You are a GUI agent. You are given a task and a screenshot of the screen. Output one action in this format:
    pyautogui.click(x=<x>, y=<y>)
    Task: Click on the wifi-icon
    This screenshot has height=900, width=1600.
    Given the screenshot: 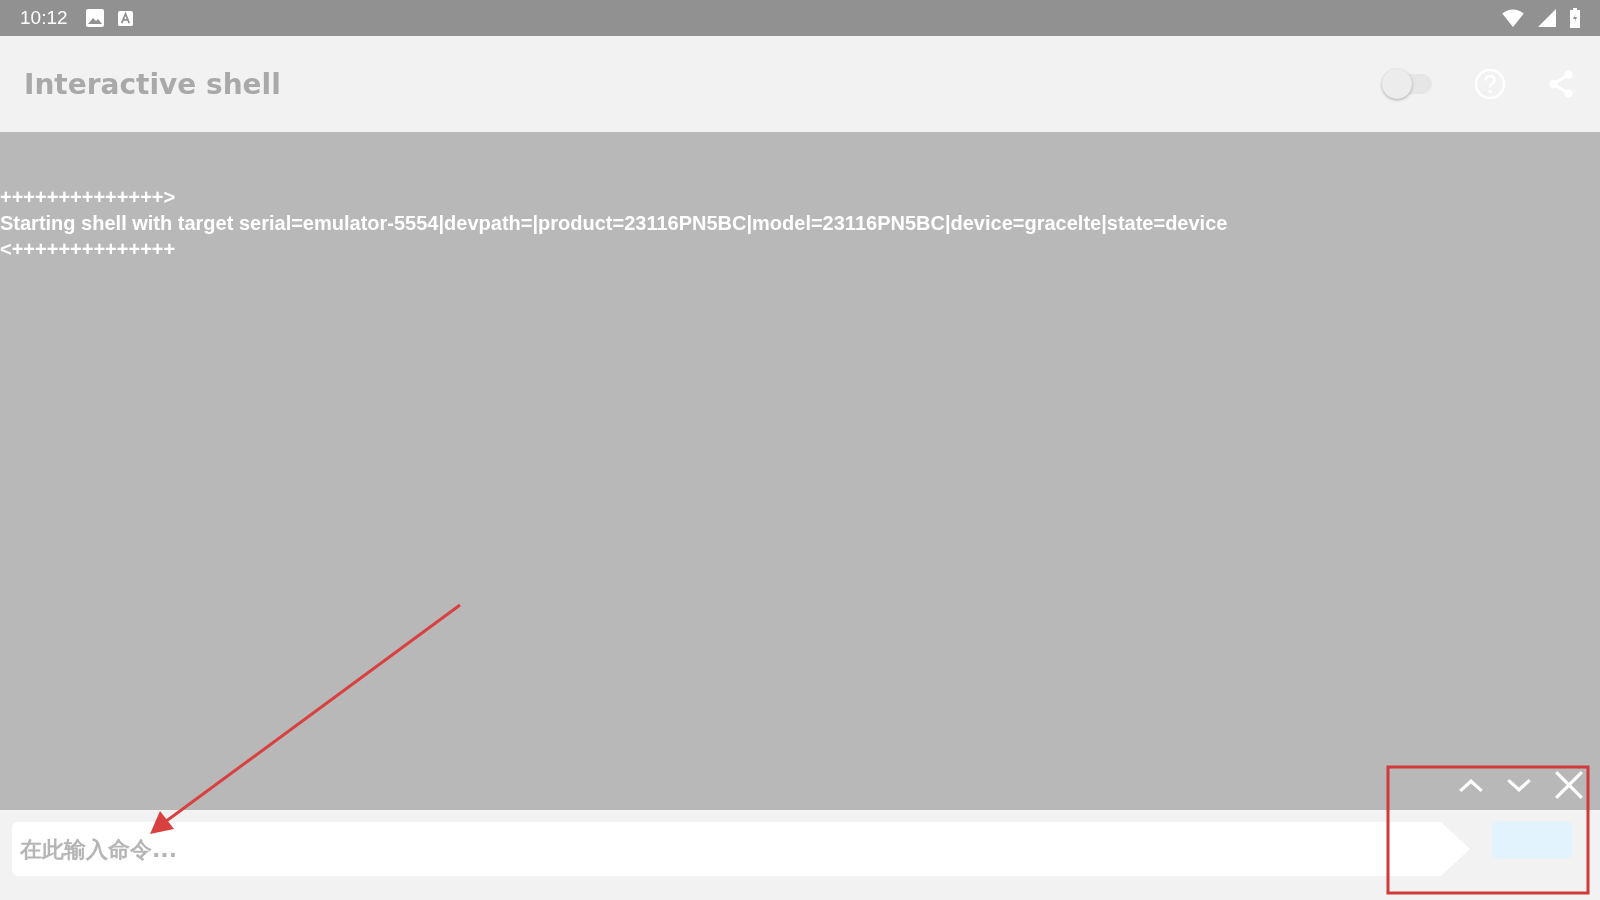 What is the action you would take?
    pyautogui.click(x=1513, y=18)
    